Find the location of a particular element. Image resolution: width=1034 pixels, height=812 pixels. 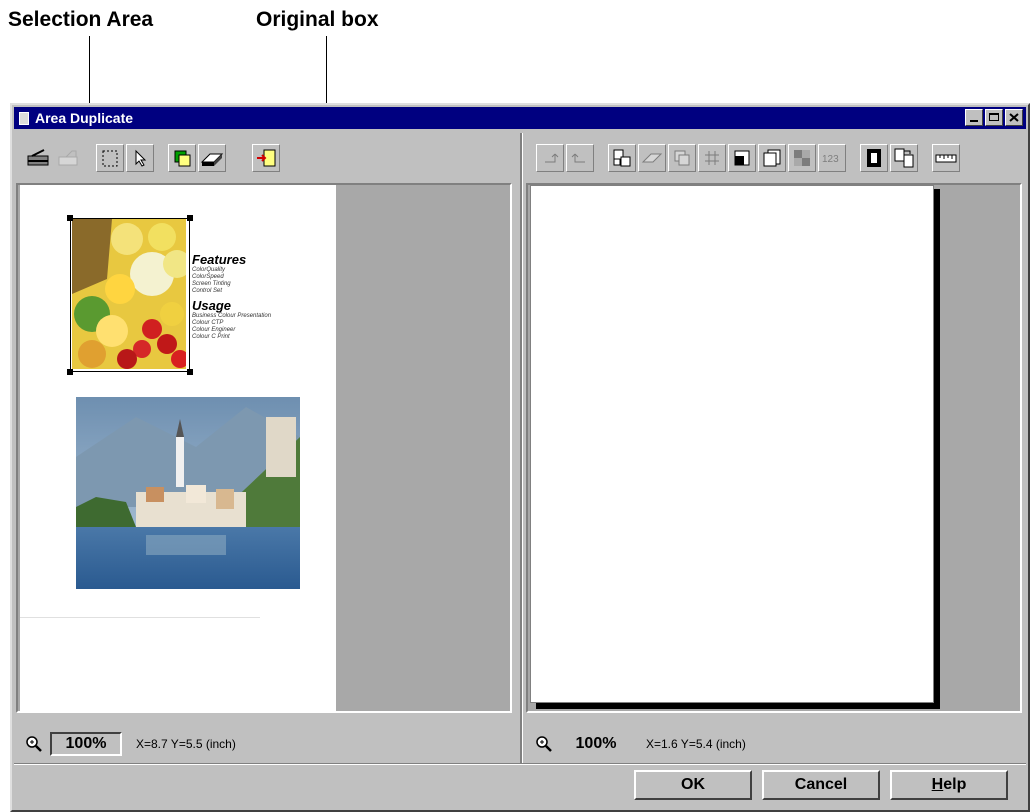

import-icon is located at coordinates (266, 158).